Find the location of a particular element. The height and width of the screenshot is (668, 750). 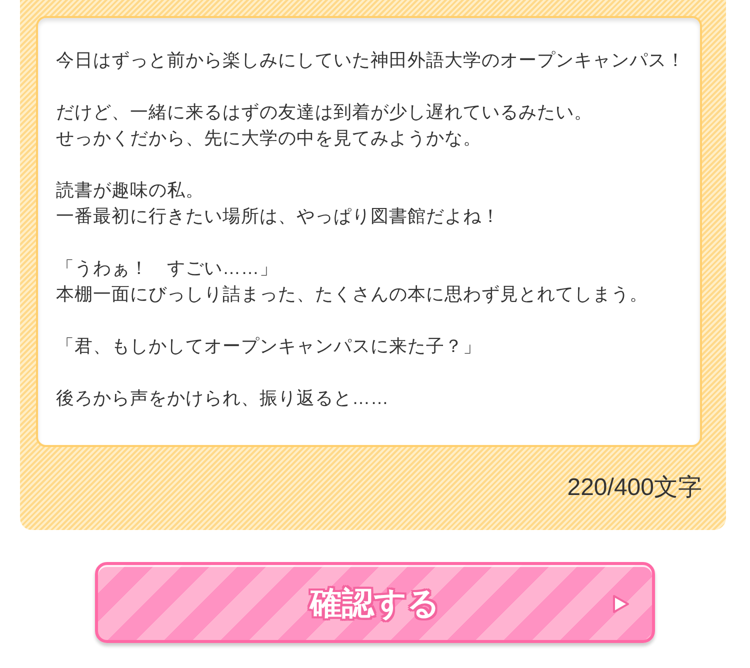

story-text-line: 一番最初に行きたい場所は、やっぱり図書館だよね！ is located at coordinates (278, 216).